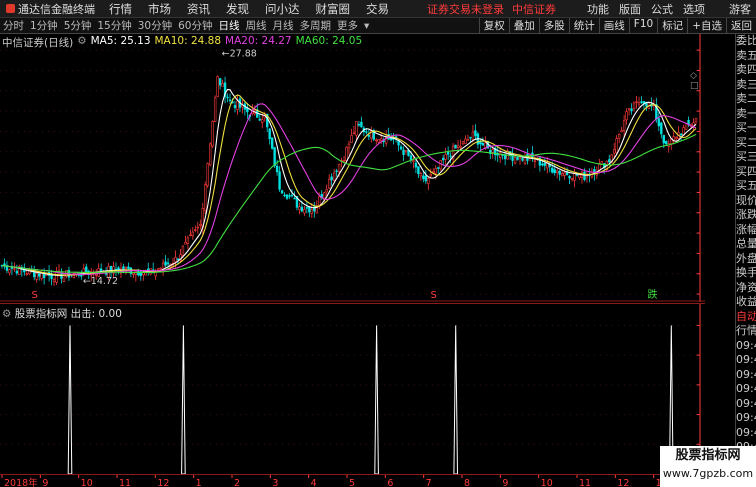 This screenshot has height=487, width=756. Describe the element at coordinates (613, 25) in the screenshot. I see `draw-line-button: 画线` at that location.